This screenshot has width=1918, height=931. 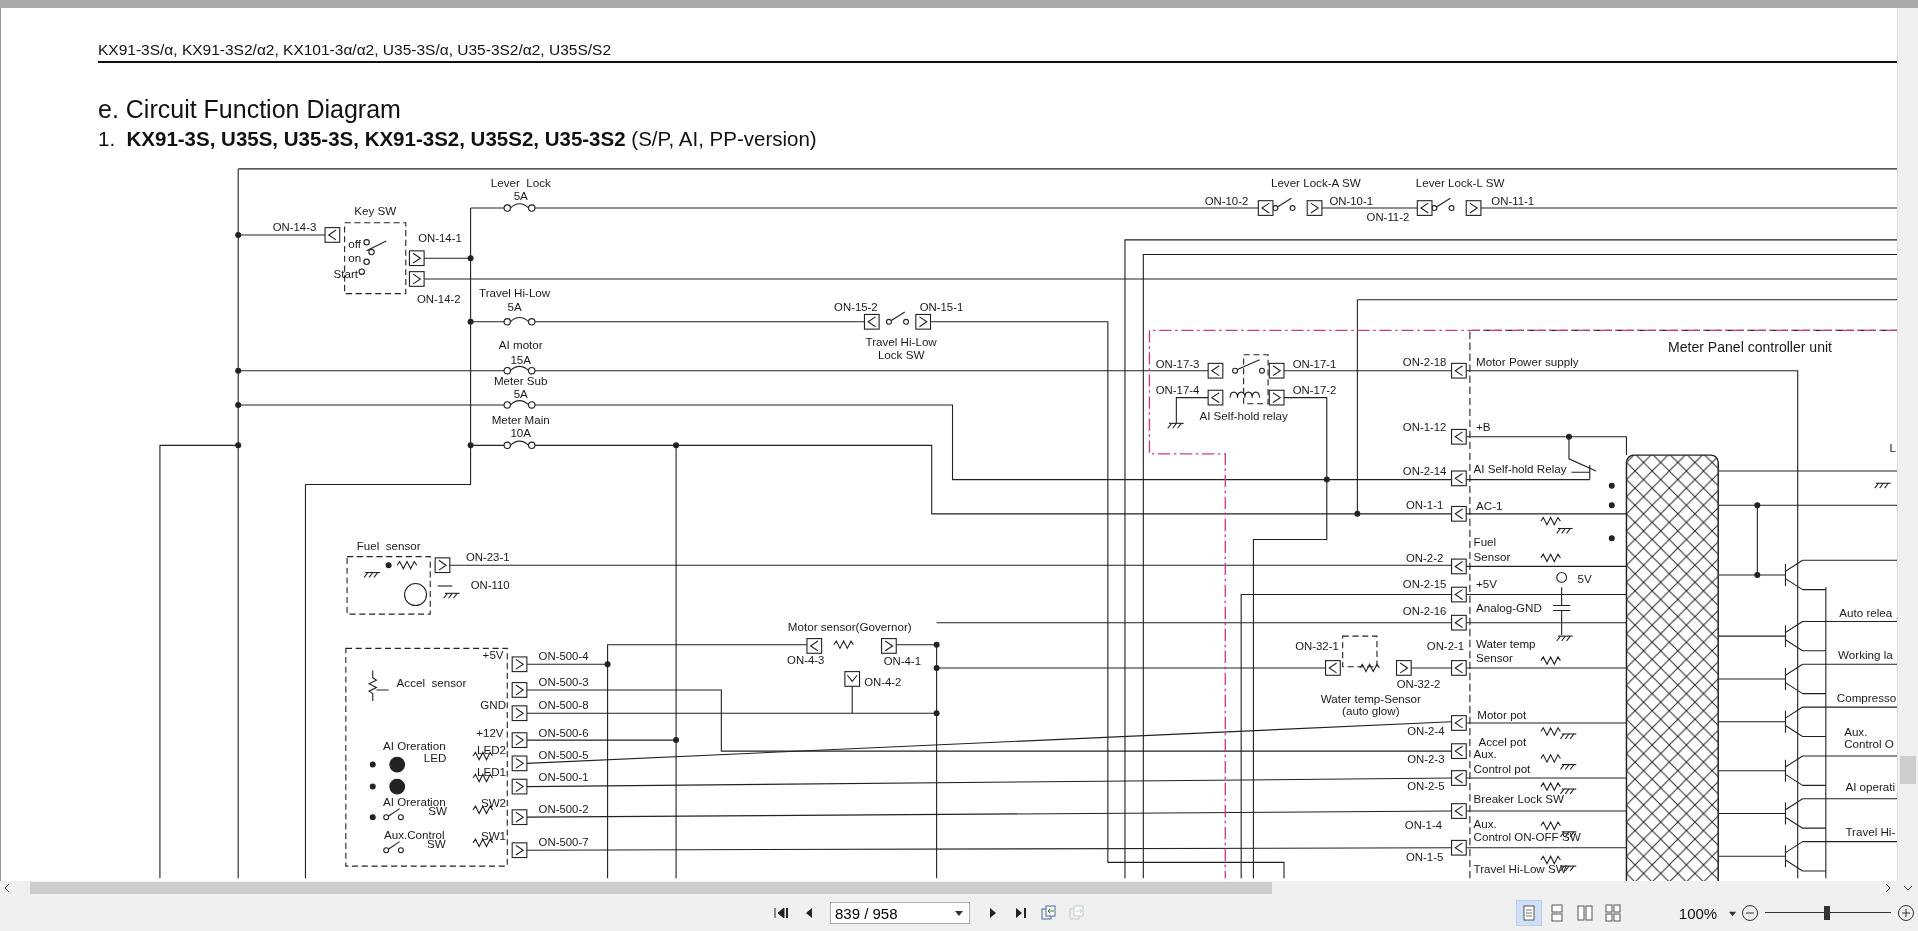 What do you see at coordinates (1750, 913) in the screenshot?
I see `zoom-out-icon` at bounding box center [1750, 913].